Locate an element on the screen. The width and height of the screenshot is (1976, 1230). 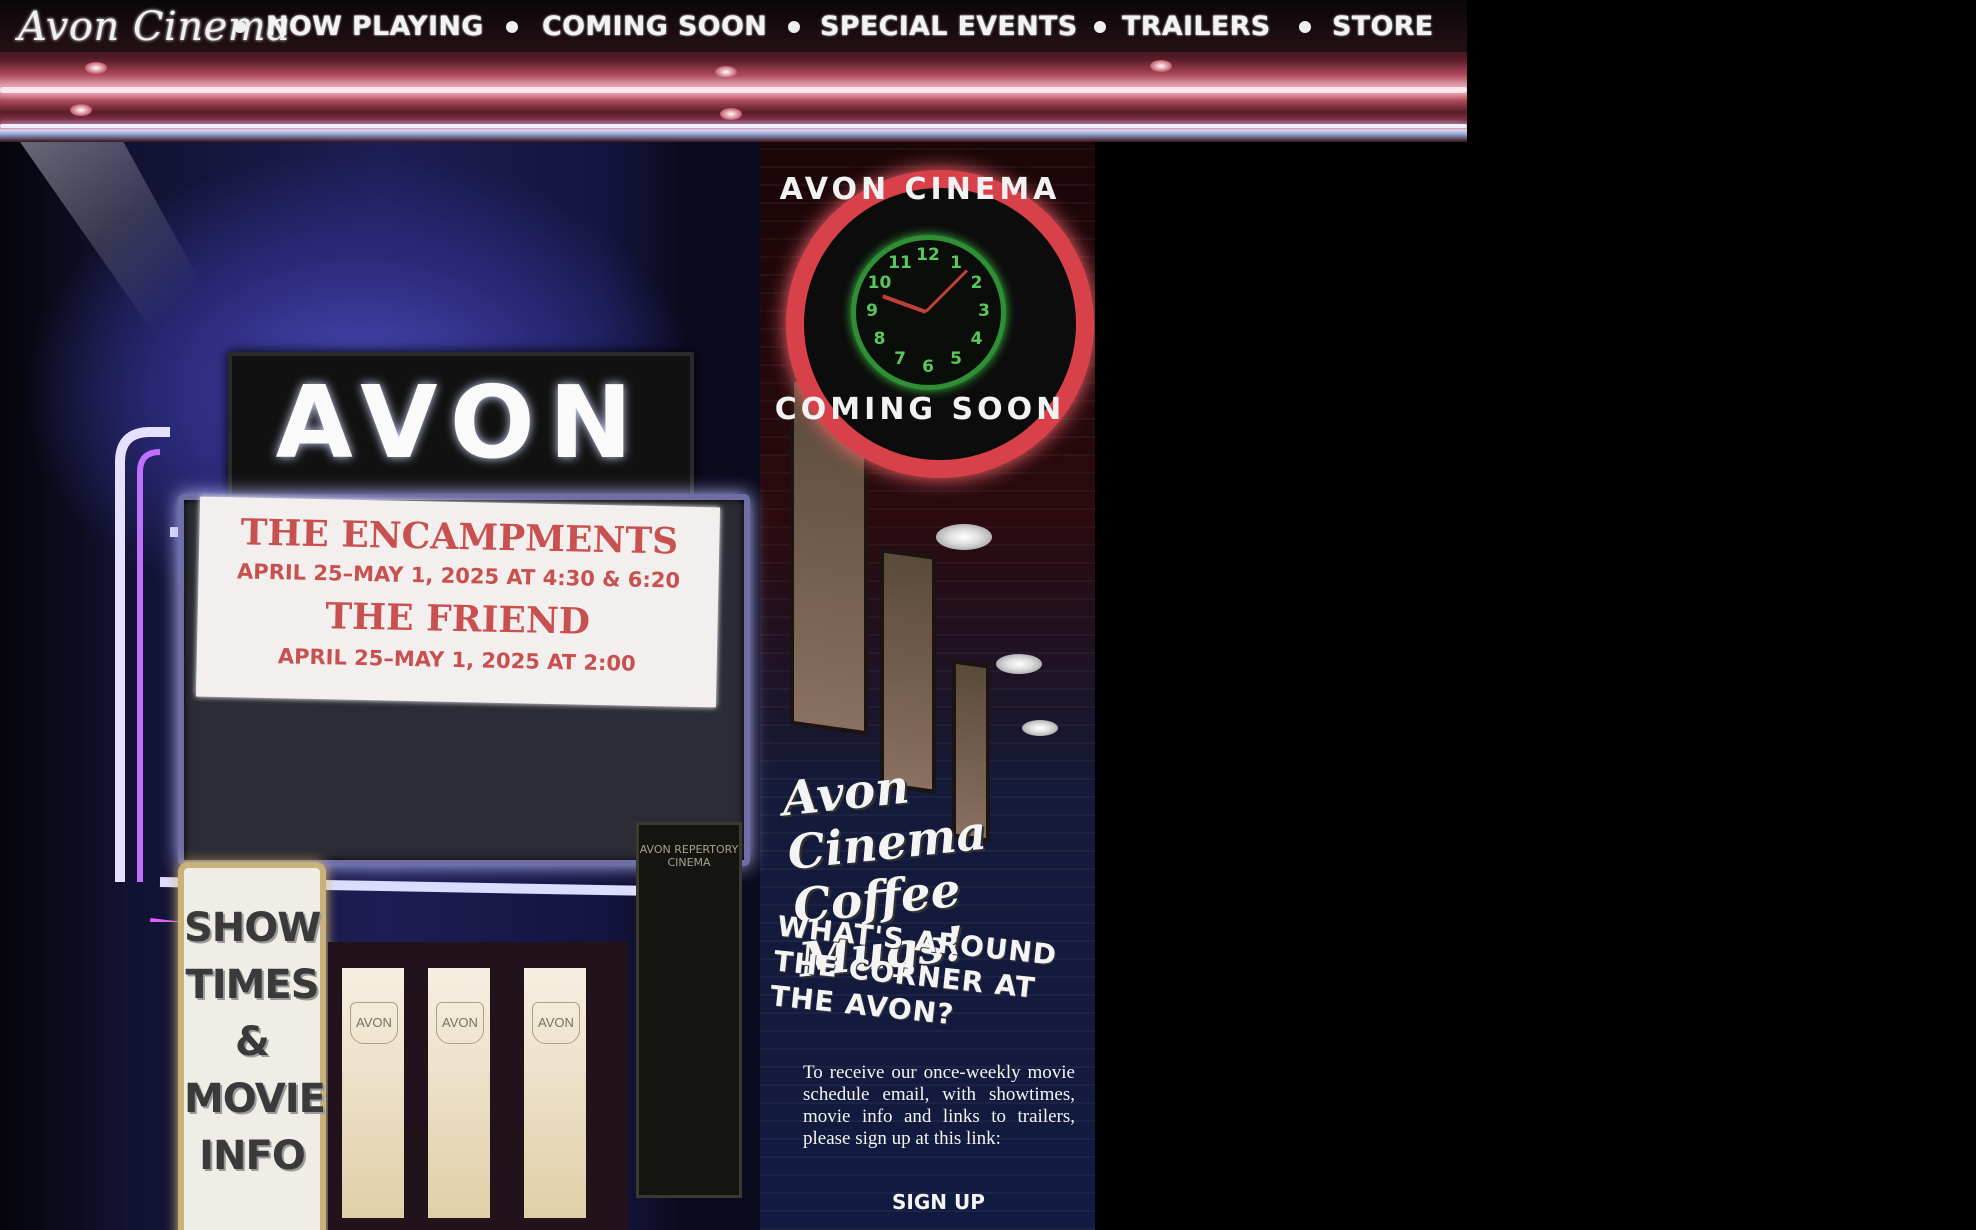
showtimes-movie-info-link: SHOW TIMES & MOVIE INFO is located at coordinates (252, 1046).